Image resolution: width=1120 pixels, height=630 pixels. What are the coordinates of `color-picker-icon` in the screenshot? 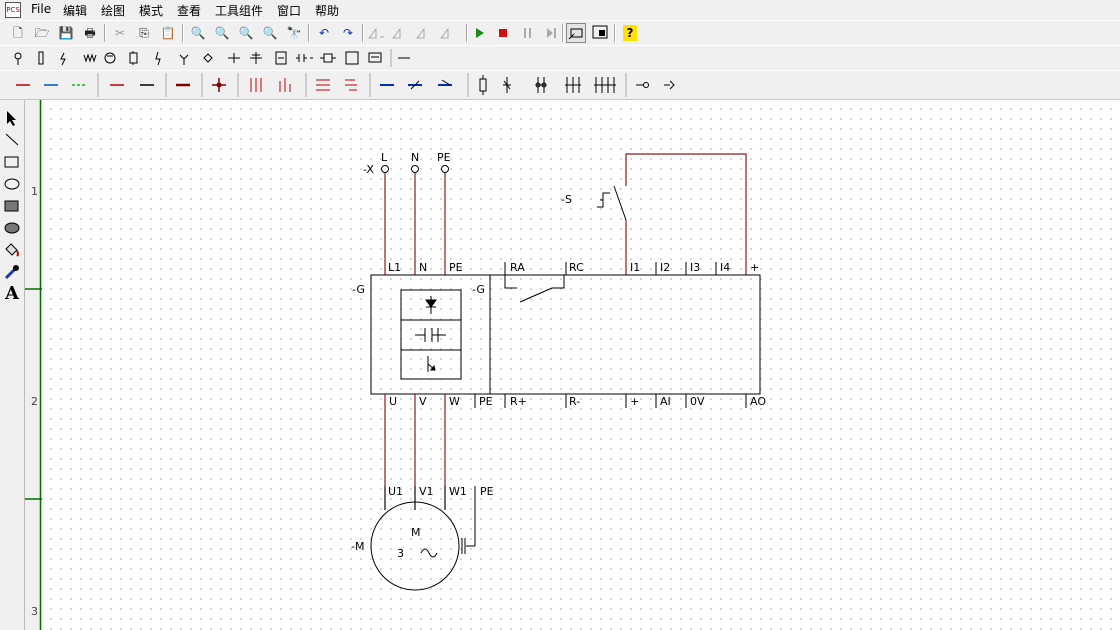 It's located at (12, 272).